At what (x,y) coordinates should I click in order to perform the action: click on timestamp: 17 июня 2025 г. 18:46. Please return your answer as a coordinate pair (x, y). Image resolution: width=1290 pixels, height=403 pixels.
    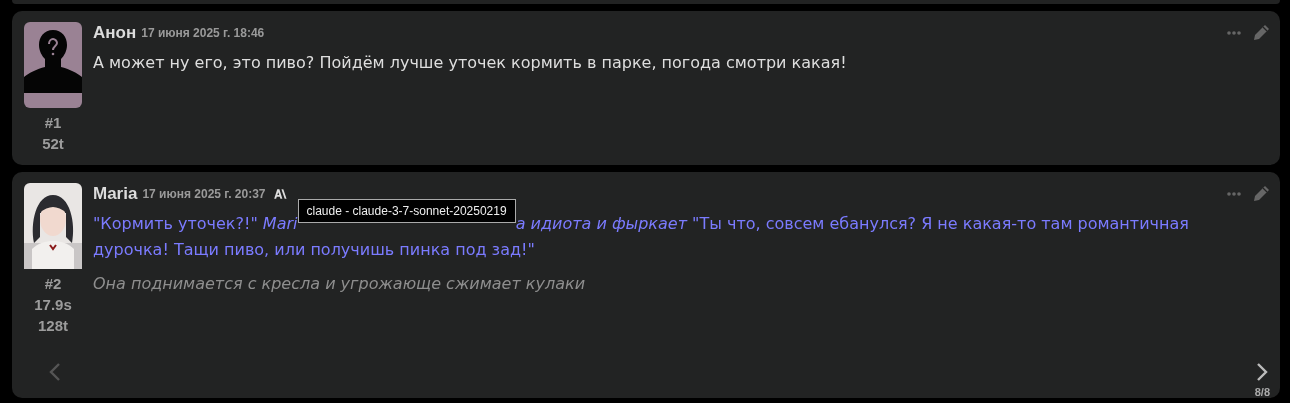
    Looking at the image, I should click on (203, 33).